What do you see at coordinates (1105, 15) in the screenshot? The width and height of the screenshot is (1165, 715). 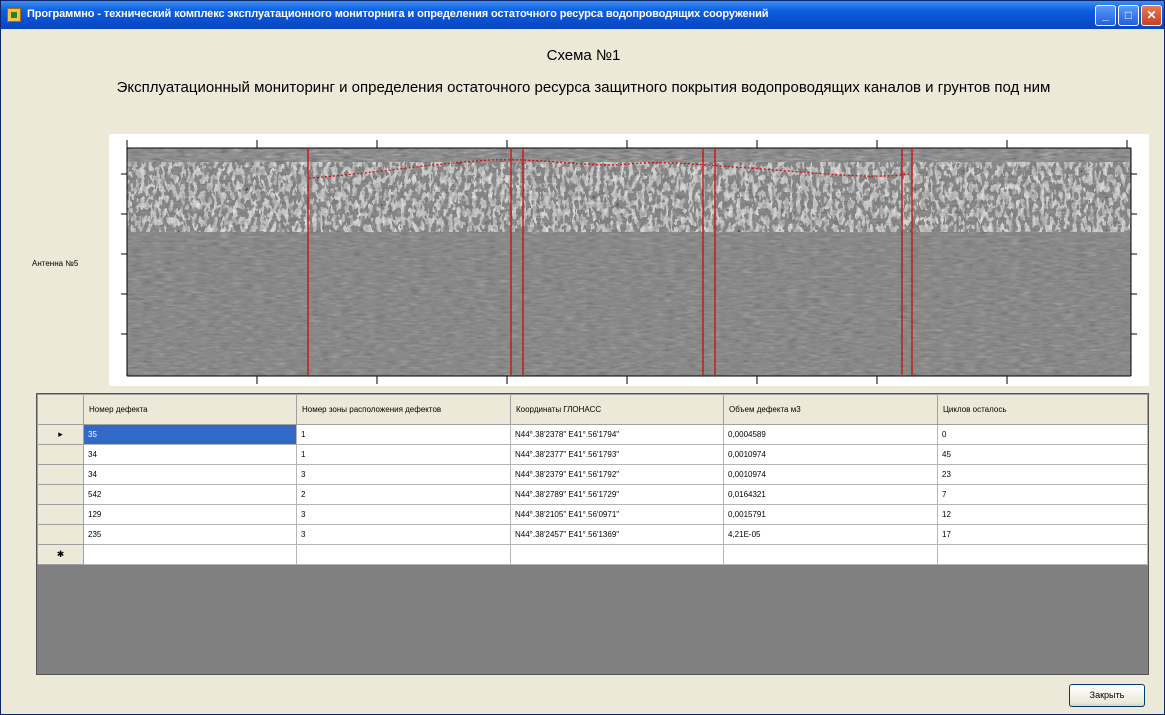 I see `minimize-button: _` at bounding box center [1105, 15].